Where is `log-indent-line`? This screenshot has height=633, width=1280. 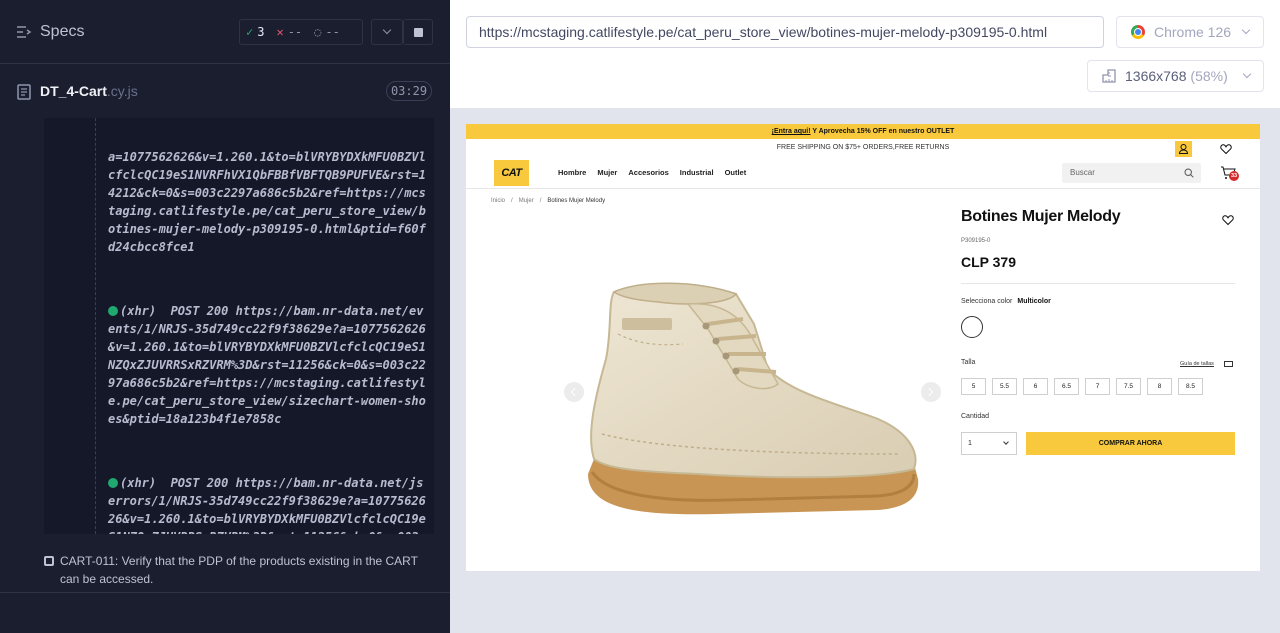
log-indent-line is located at coordinates (95, 326).